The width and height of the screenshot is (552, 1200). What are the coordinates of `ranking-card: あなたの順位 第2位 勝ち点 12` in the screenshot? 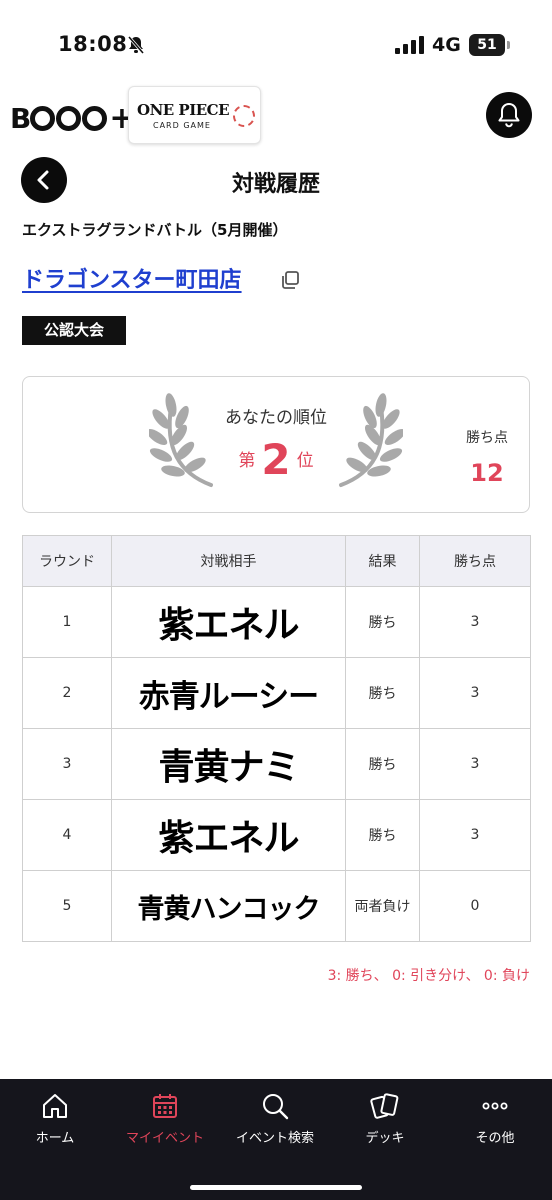 It's located at (276, 444).